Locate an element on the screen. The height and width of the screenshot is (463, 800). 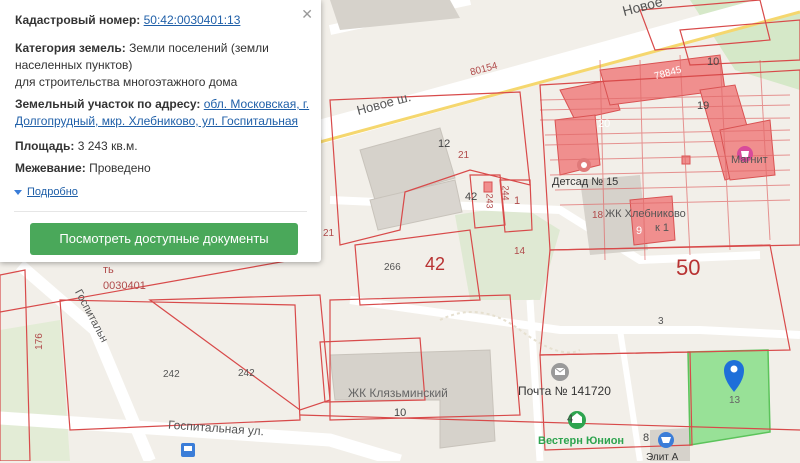
parcel-42-small-label: 42 is located at coordinates (471, 197).